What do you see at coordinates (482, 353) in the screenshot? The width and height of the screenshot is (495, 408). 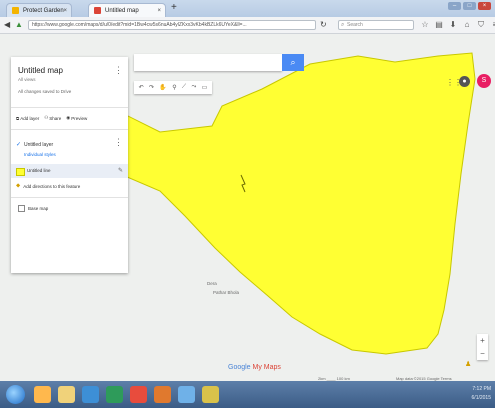 I see `zoom-out-button: −` at bounding box center [482, 353].